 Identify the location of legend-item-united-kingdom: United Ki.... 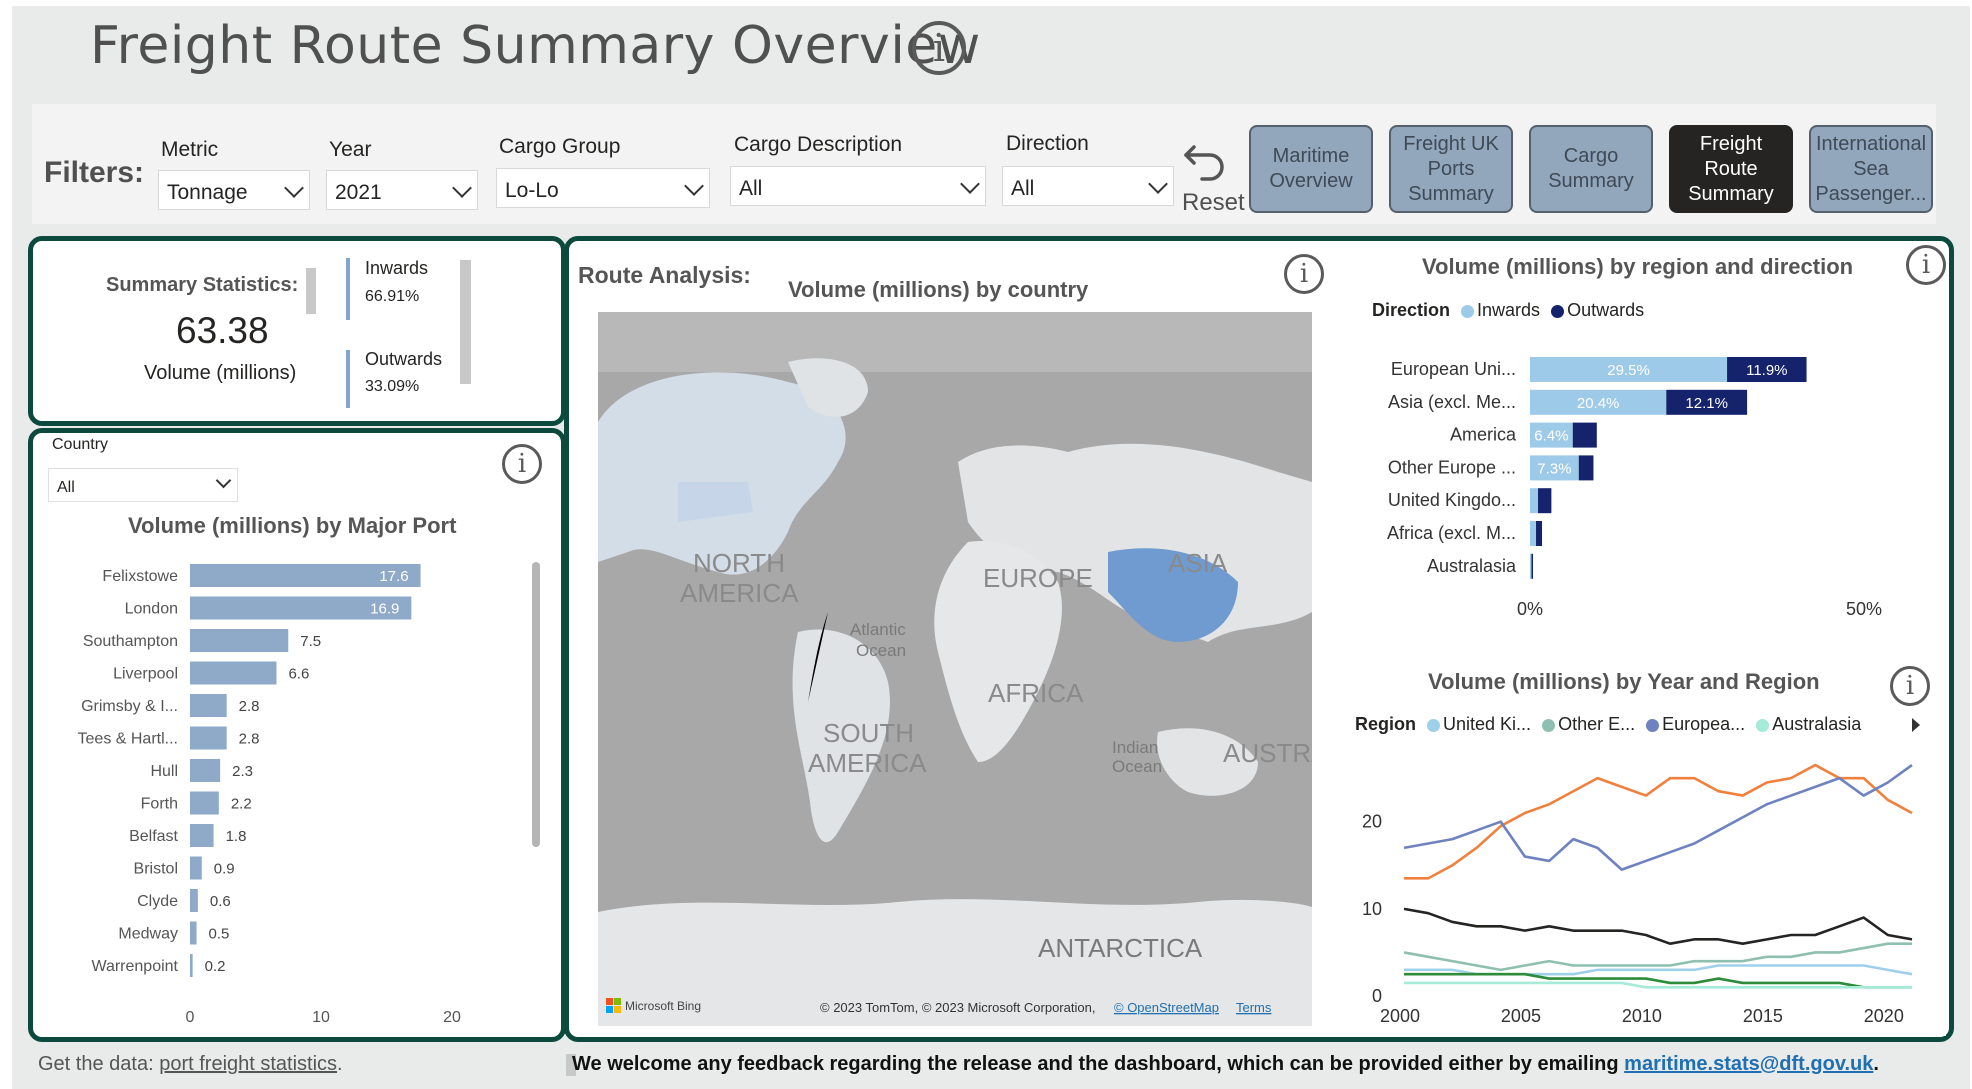
(1487, 724).